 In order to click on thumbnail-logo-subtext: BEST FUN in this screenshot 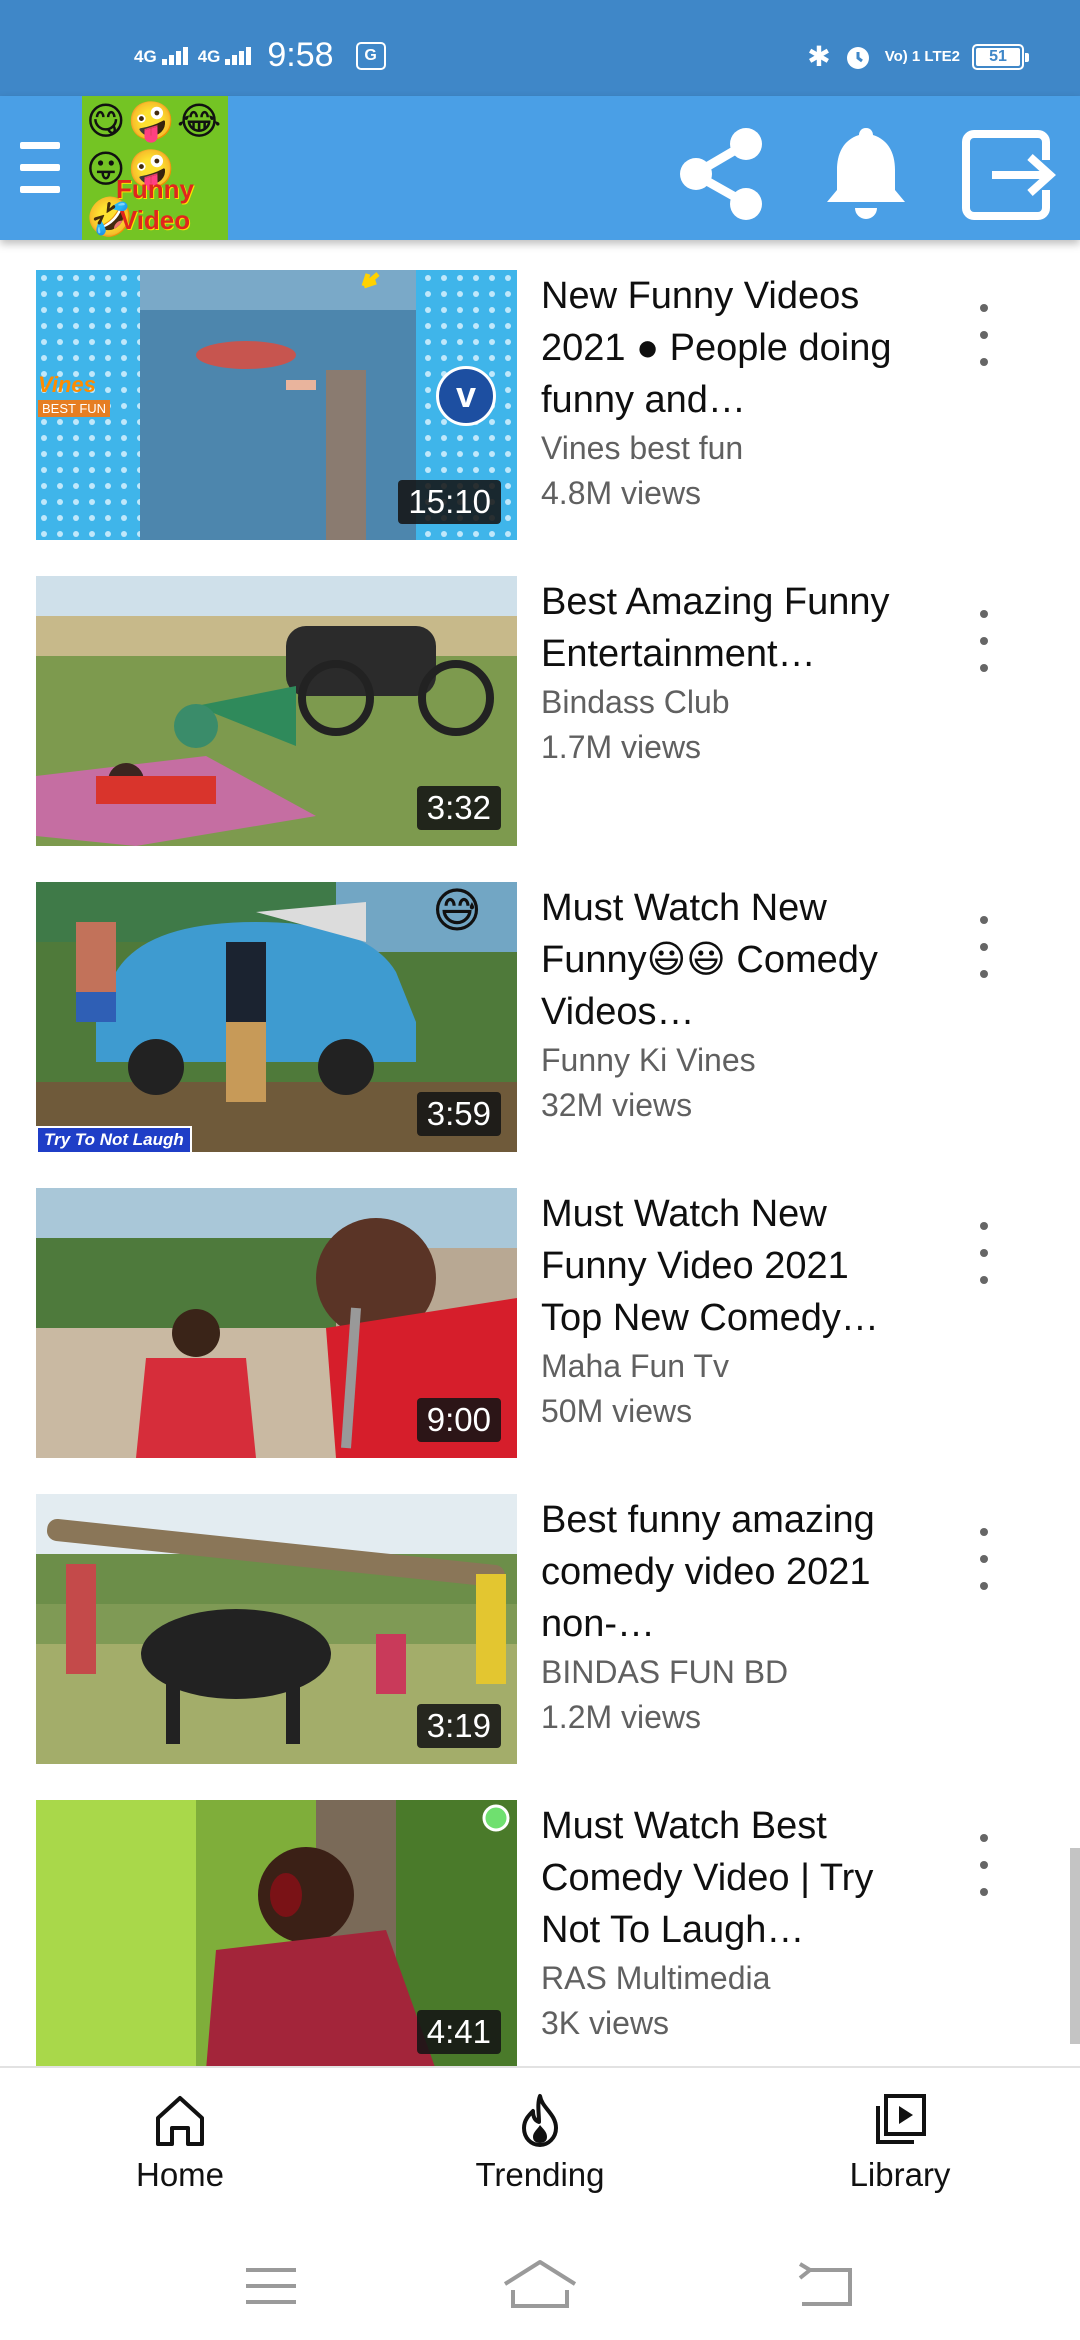, I will do `click(74, 408)`.